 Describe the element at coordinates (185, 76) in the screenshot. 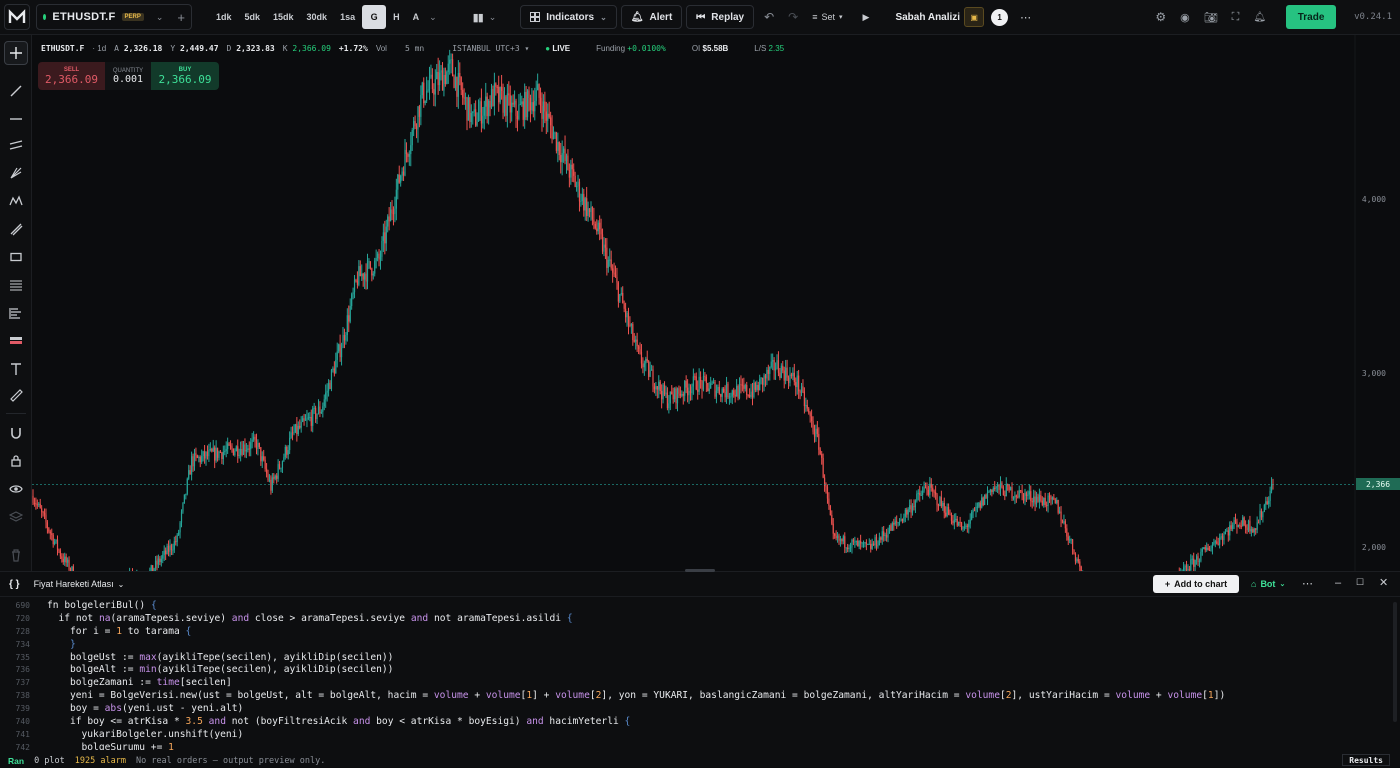

I see `buy-button: BUY 2,366.09` at that location.